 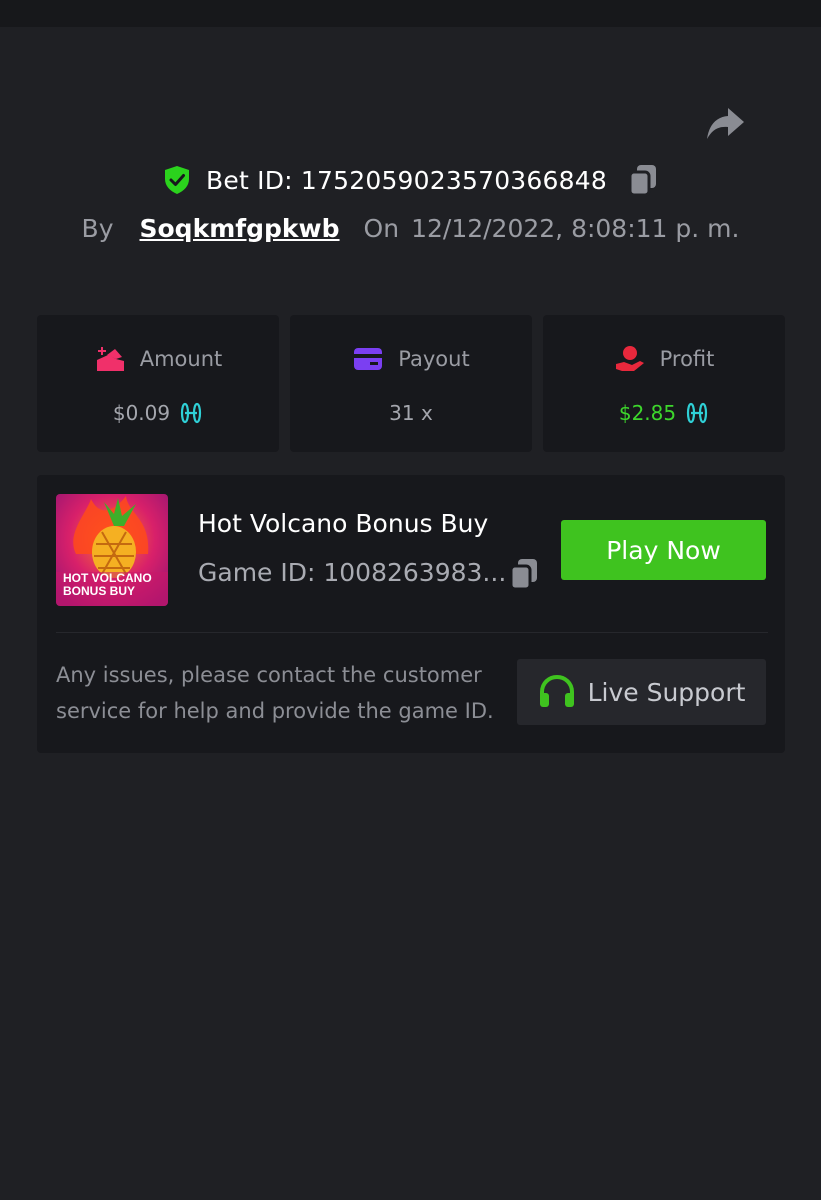 What do you see at coordinates (647, 413) in the screenshot?
I see `profit-value: $2.85` at bounding box center [647, 413].